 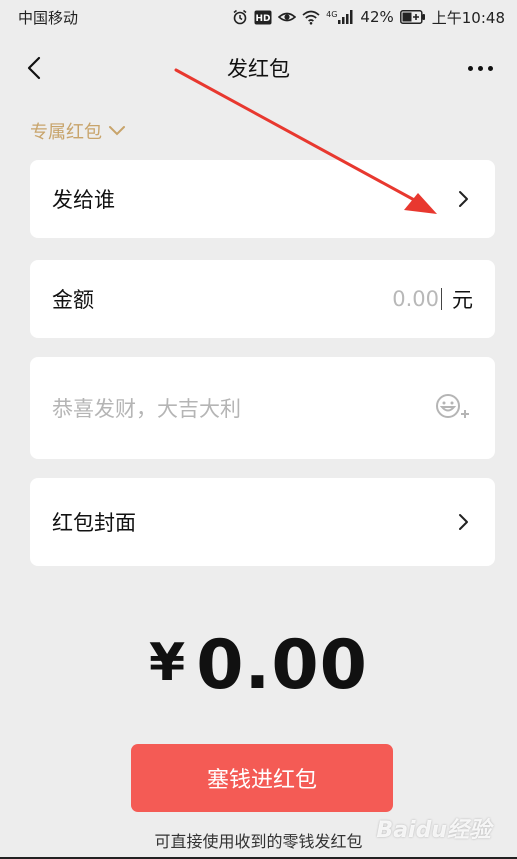 I want to click on network-type-label: 4G, so click(x=332, y=14).